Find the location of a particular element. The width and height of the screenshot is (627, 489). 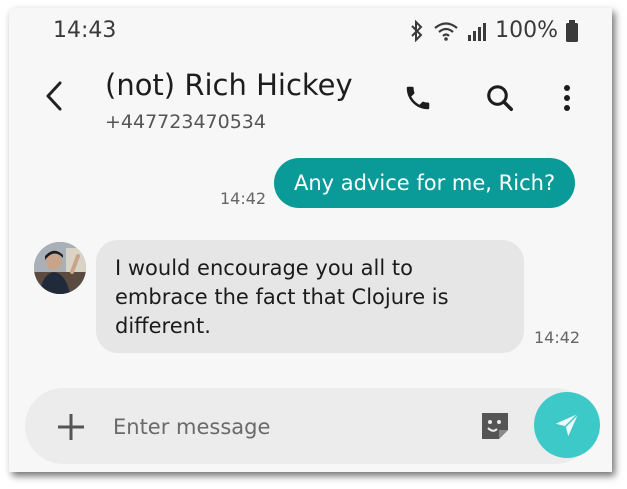

search-icon is located at coordinates (500, 98).